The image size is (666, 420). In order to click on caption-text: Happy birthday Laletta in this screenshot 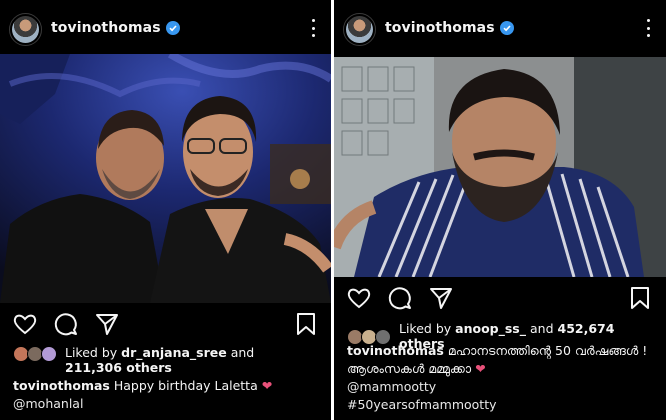, I will do `click(185, 385)`.